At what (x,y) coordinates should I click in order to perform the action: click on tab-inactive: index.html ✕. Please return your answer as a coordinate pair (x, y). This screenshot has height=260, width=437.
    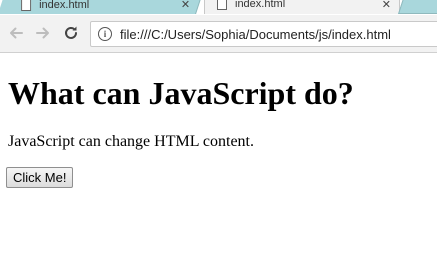
    Looking at the image, I should click on (101, 7).